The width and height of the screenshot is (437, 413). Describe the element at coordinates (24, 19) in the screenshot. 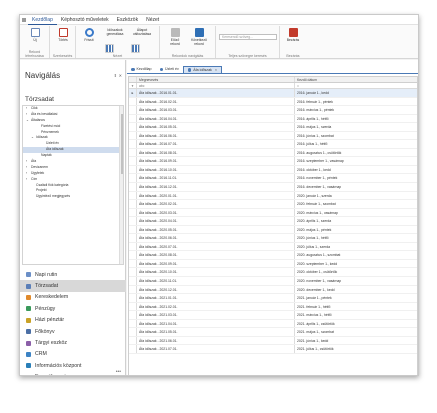

I see `app-menu-icon` at that location.